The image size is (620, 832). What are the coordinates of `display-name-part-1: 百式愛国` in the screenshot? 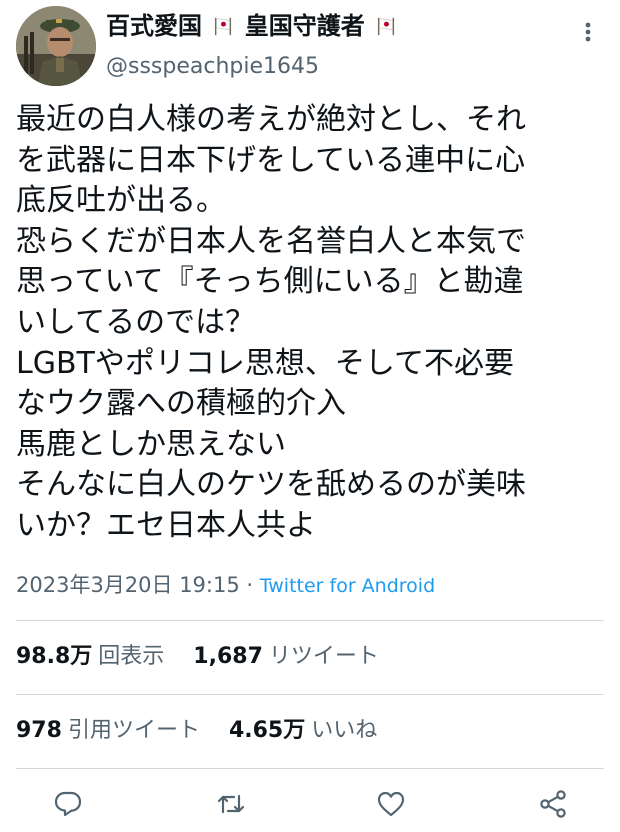 It's located at (154, 26).